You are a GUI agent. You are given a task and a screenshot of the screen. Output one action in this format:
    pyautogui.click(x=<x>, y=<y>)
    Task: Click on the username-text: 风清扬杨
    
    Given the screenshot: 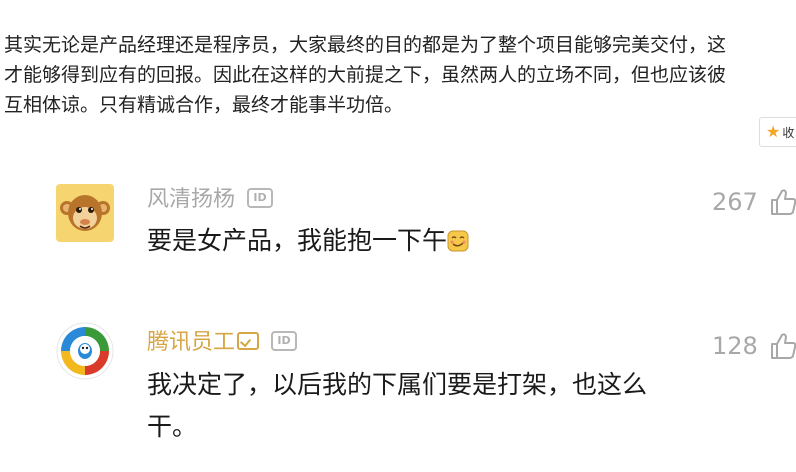 What is the action you would take?
    pyautogui.click(x=191, y=199)
    